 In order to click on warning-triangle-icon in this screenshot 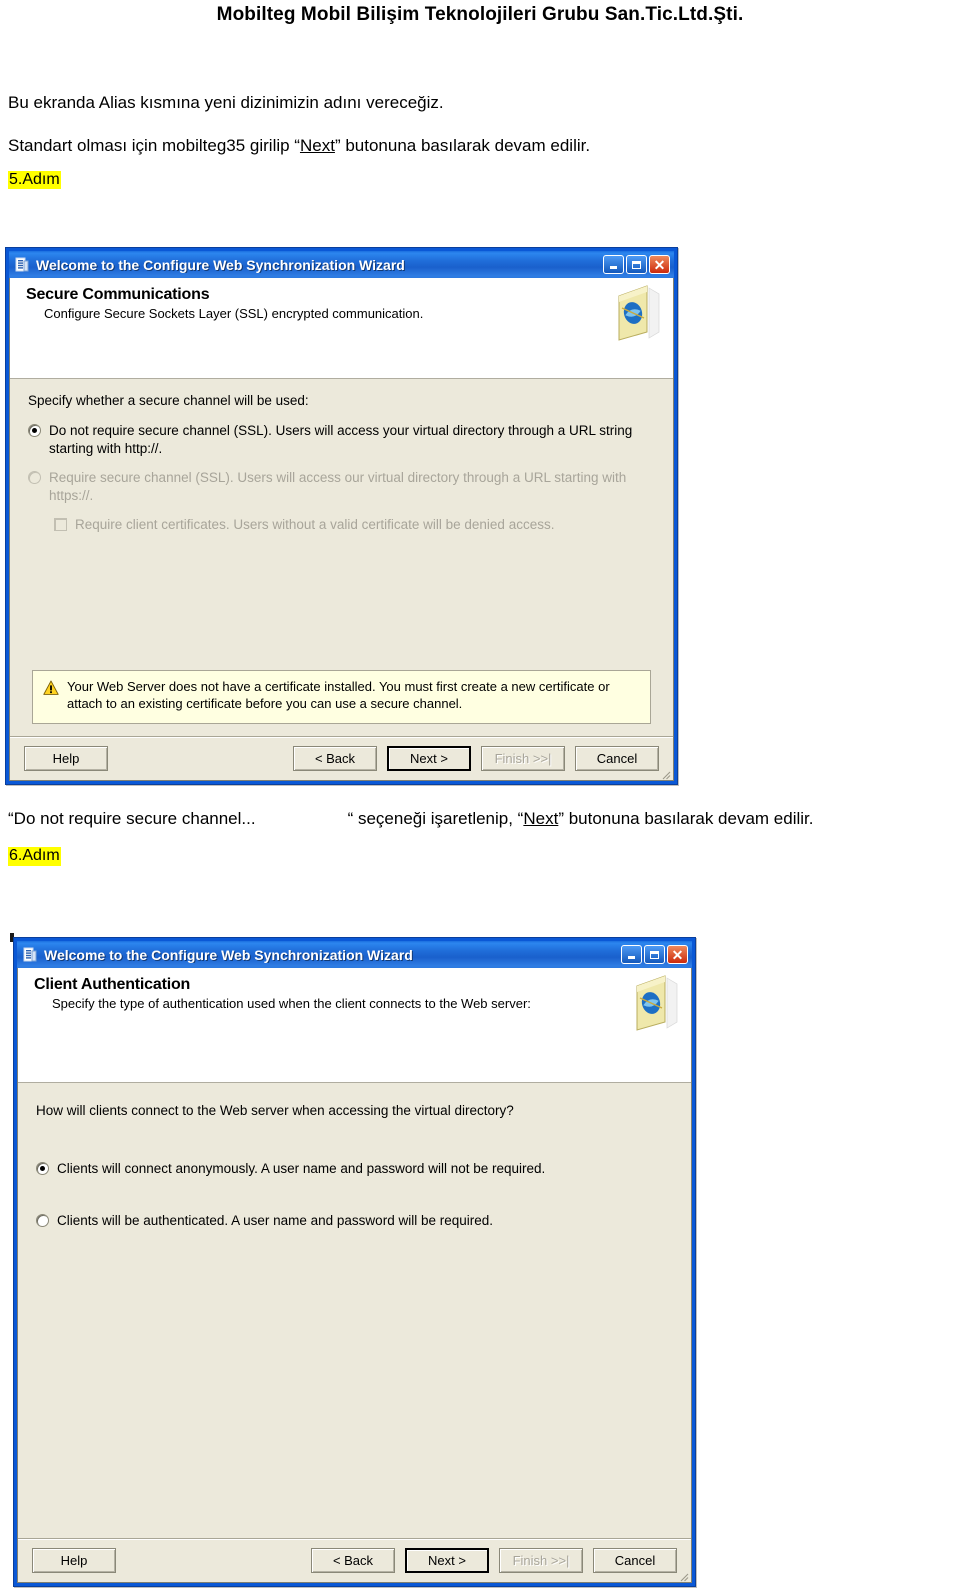, I will do `click(51, 688)`.